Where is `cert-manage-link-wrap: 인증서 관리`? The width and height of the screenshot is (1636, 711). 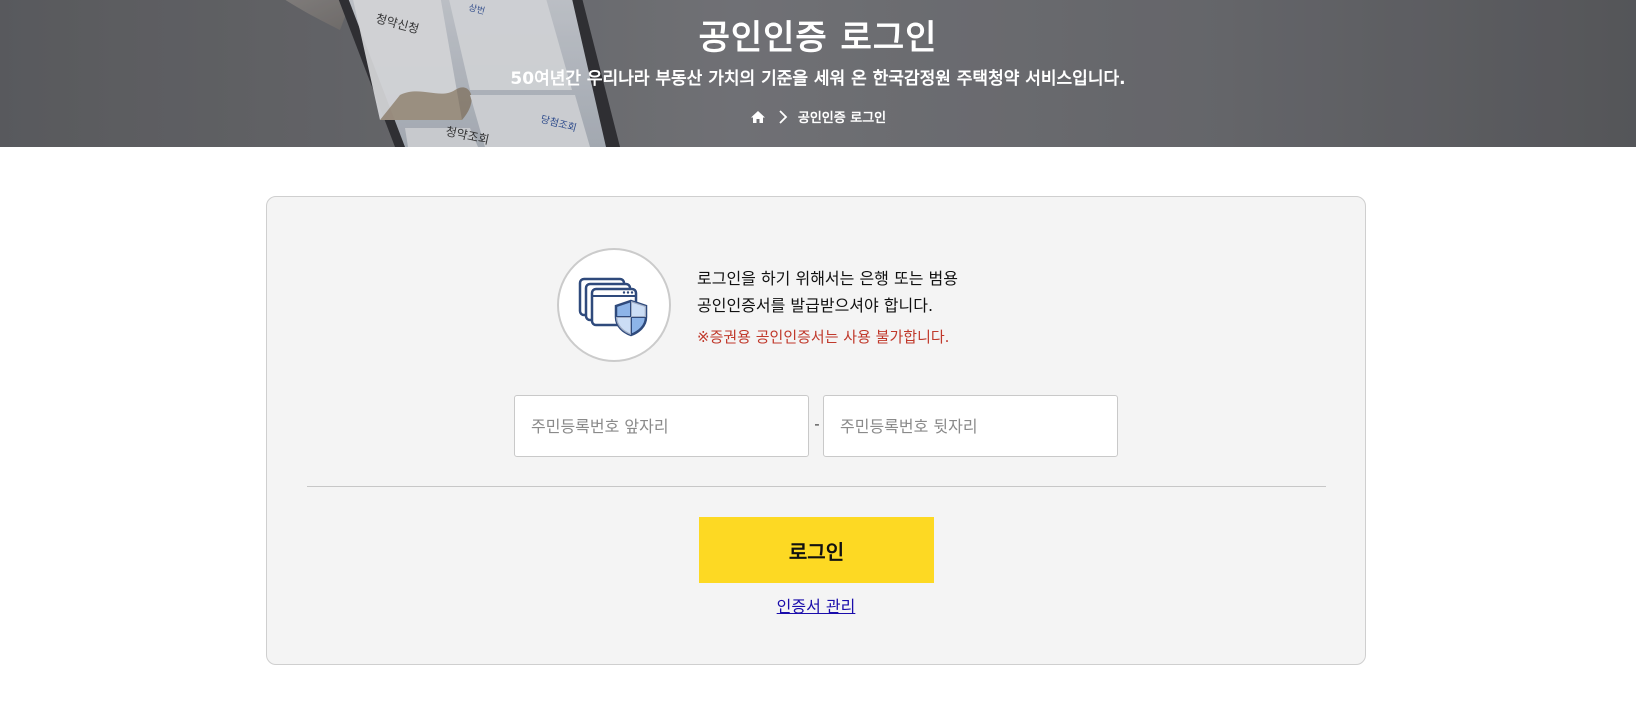
cert-manage-link-wrap: 인증서 관리 is located at coordinates (816, 605).